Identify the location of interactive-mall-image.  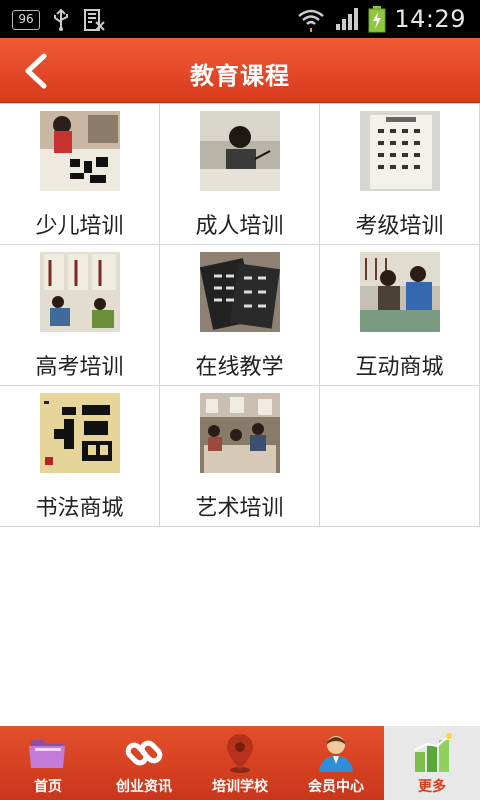
(400, 292).